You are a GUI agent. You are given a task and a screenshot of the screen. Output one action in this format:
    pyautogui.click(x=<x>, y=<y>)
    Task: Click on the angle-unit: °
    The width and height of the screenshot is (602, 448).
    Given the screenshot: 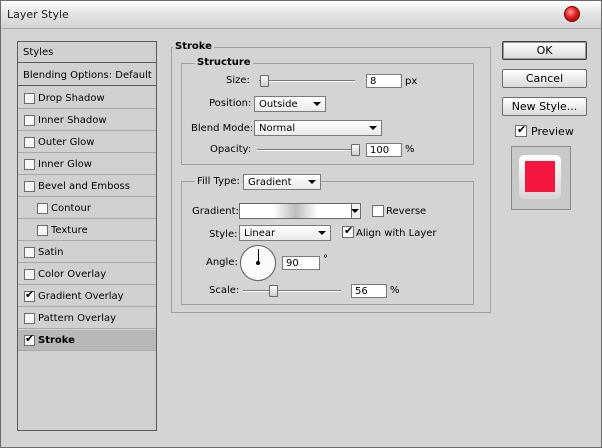 What is the action you would take?
    pyautogui.click(x=325, y=259)
    